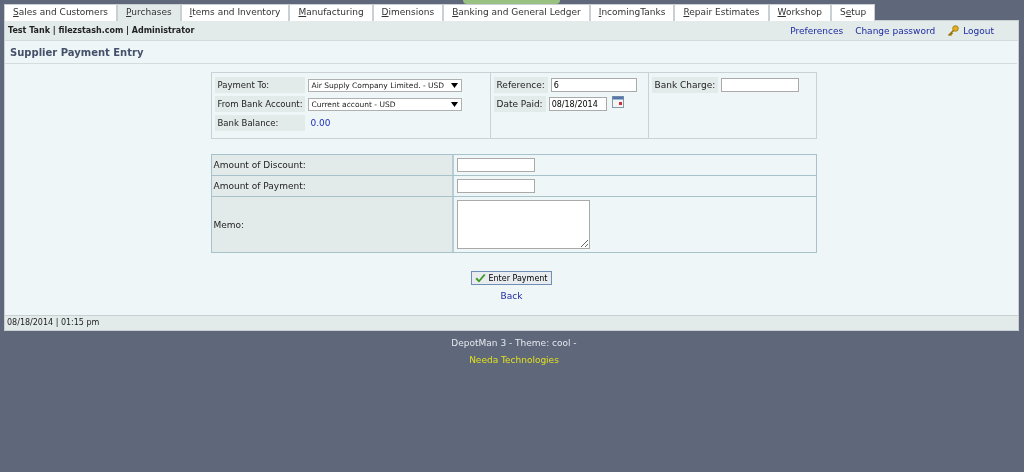  Describe the element at coordinates (481, 278) in the screenshot. I see `checkmark-icon` at that location.